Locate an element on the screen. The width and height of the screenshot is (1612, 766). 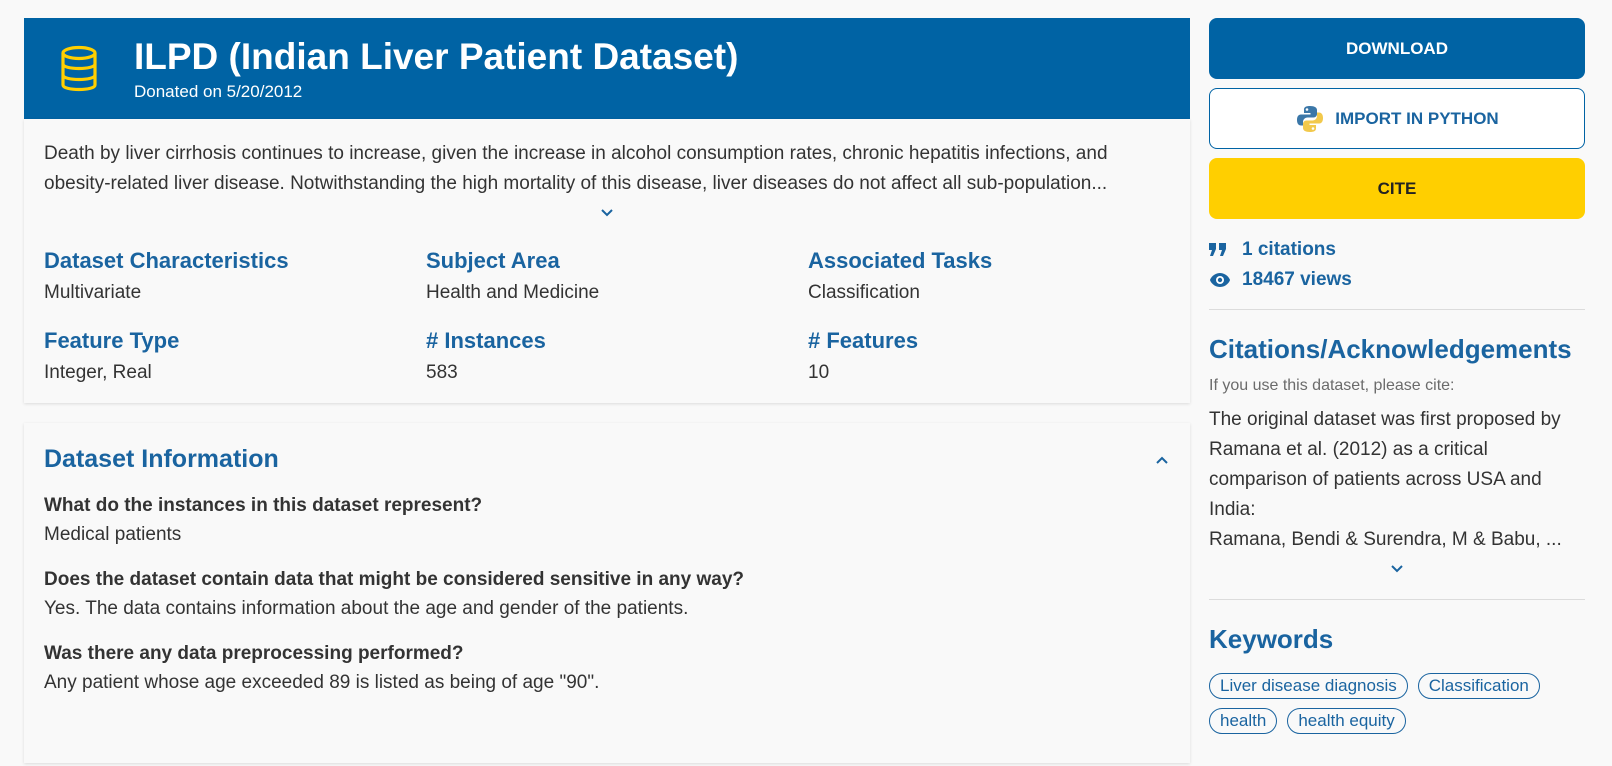
expand-description-button is located at coordinates (607, 217).